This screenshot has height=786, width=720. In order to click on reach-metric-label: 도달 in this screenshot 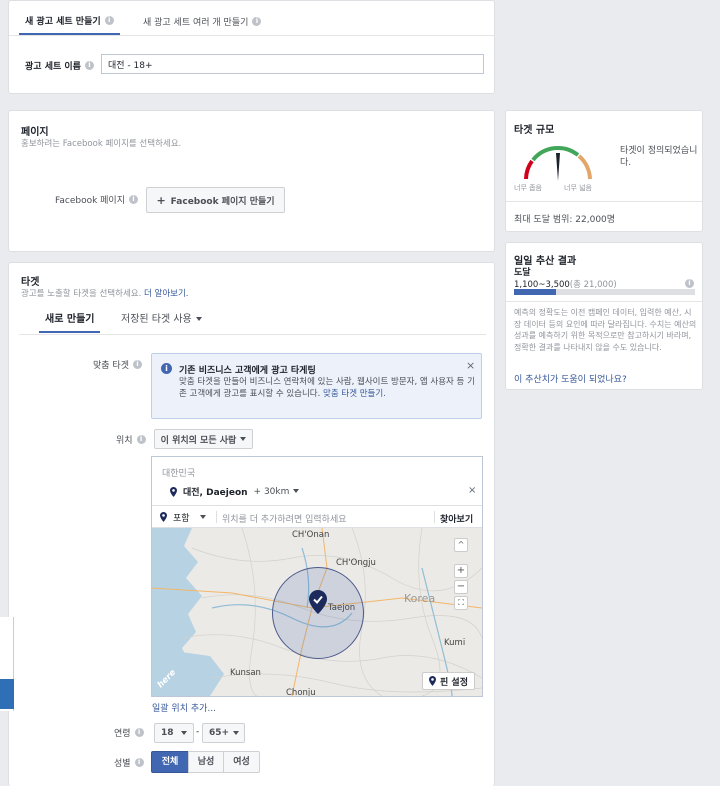, I will do `click(522, 273)`.